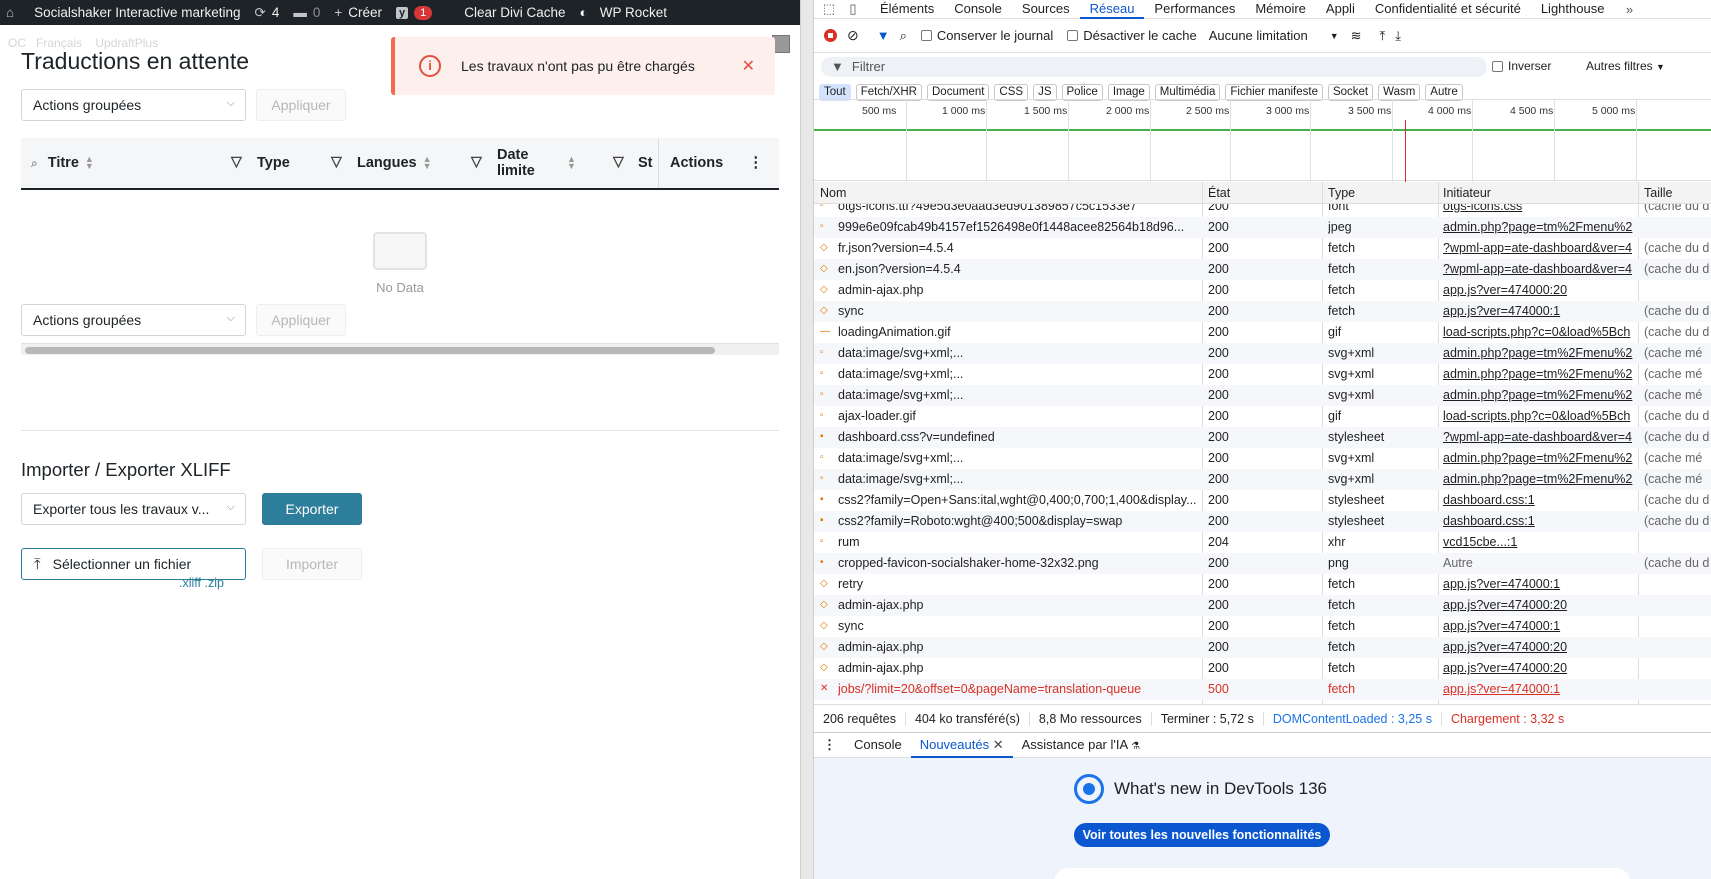  What do you see at coordinates (1573, 9) in the screenshot?
I see `devtools-tab-8: Lighthouse` at bounding box center [1573, 9].